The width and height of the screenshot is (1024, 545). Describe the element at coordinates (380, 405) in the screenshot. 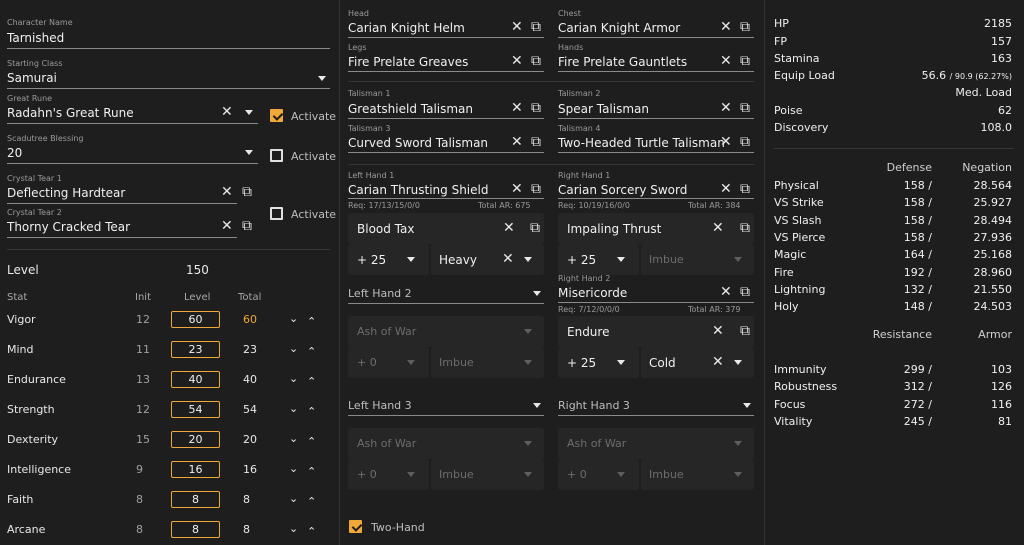

I see `left-hand-3-select: Left Hand 3` at that location.